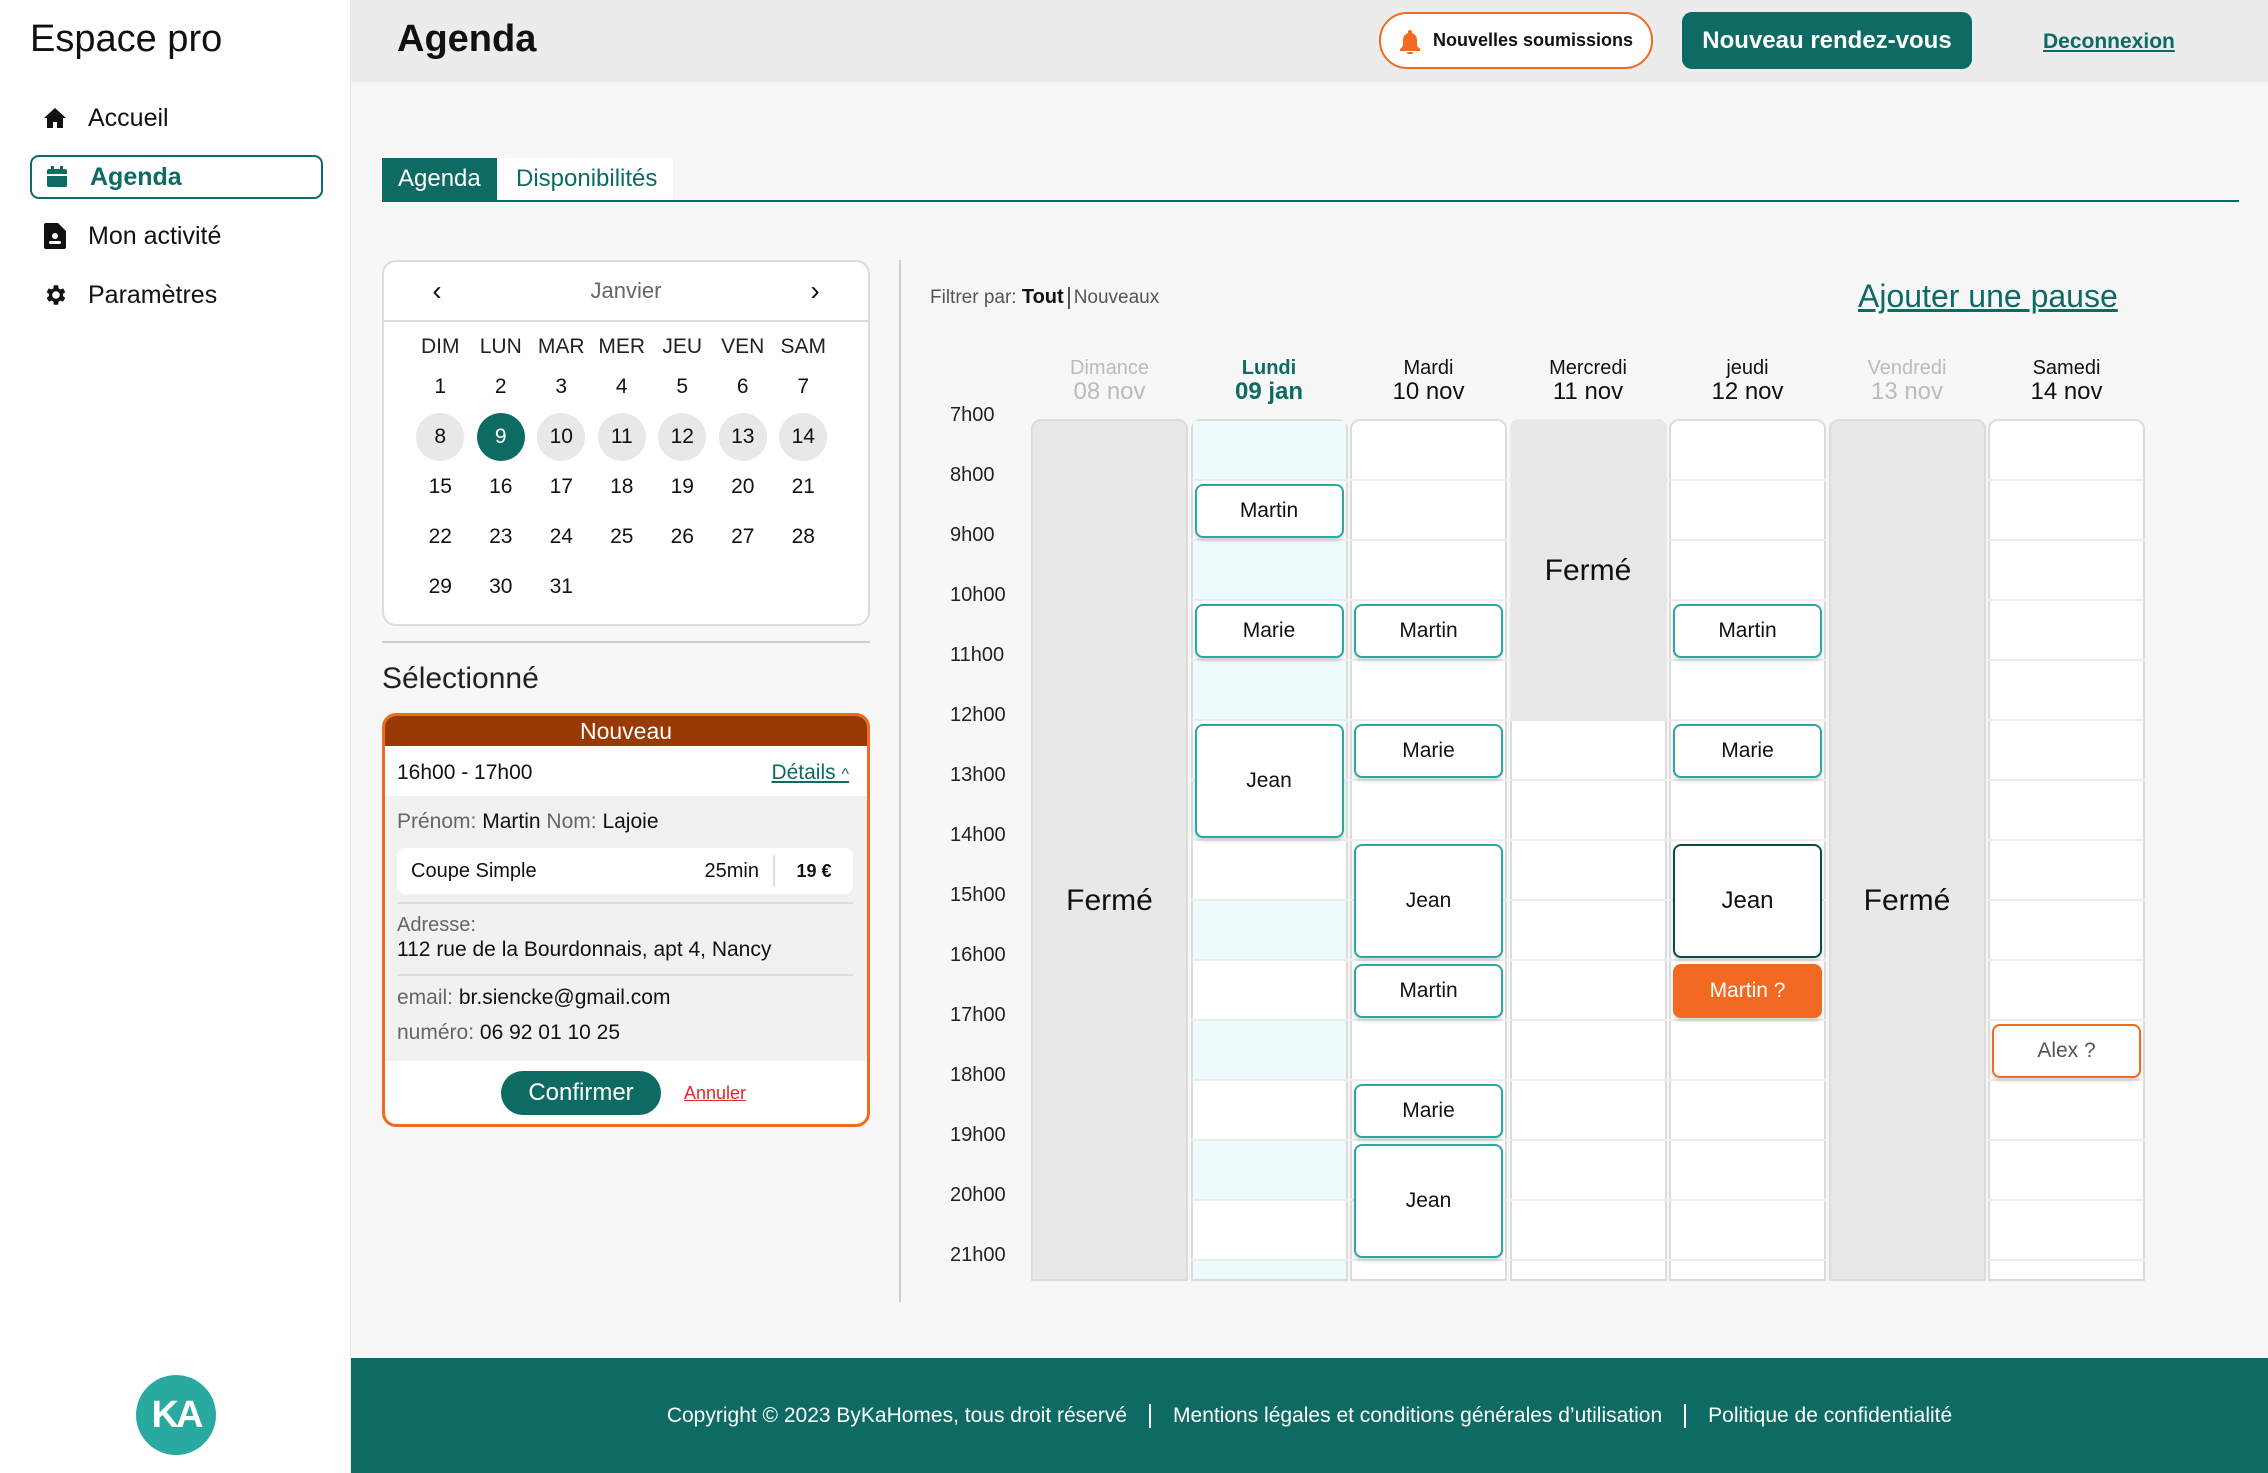 The height and width of the screenshot is (1473, 2268). Describe the element at coordinates (1516, 40) in the screenshot. I see `new-submissions-button: Nouvelles soumissions` at that location.